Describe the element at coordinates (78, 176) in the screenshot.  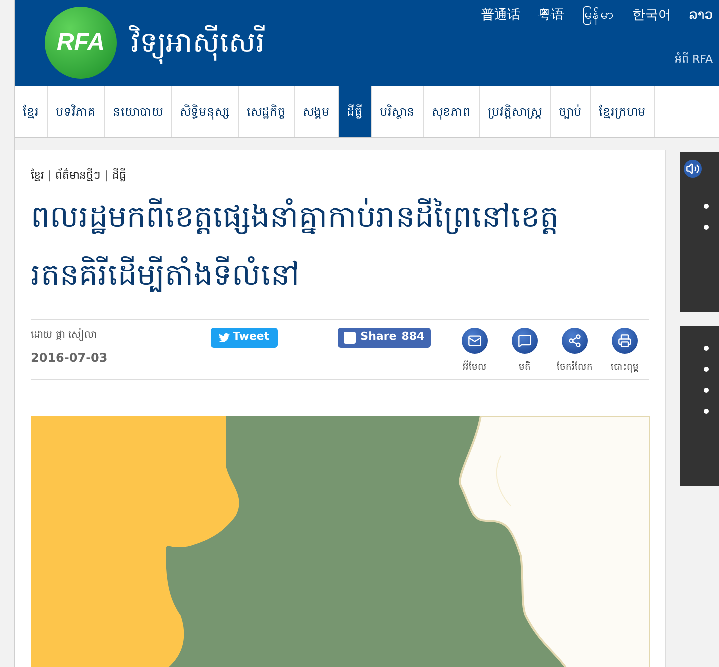
I see `breadcrumb-link: ព័ត៌មានថ្មីៗ` at that location.